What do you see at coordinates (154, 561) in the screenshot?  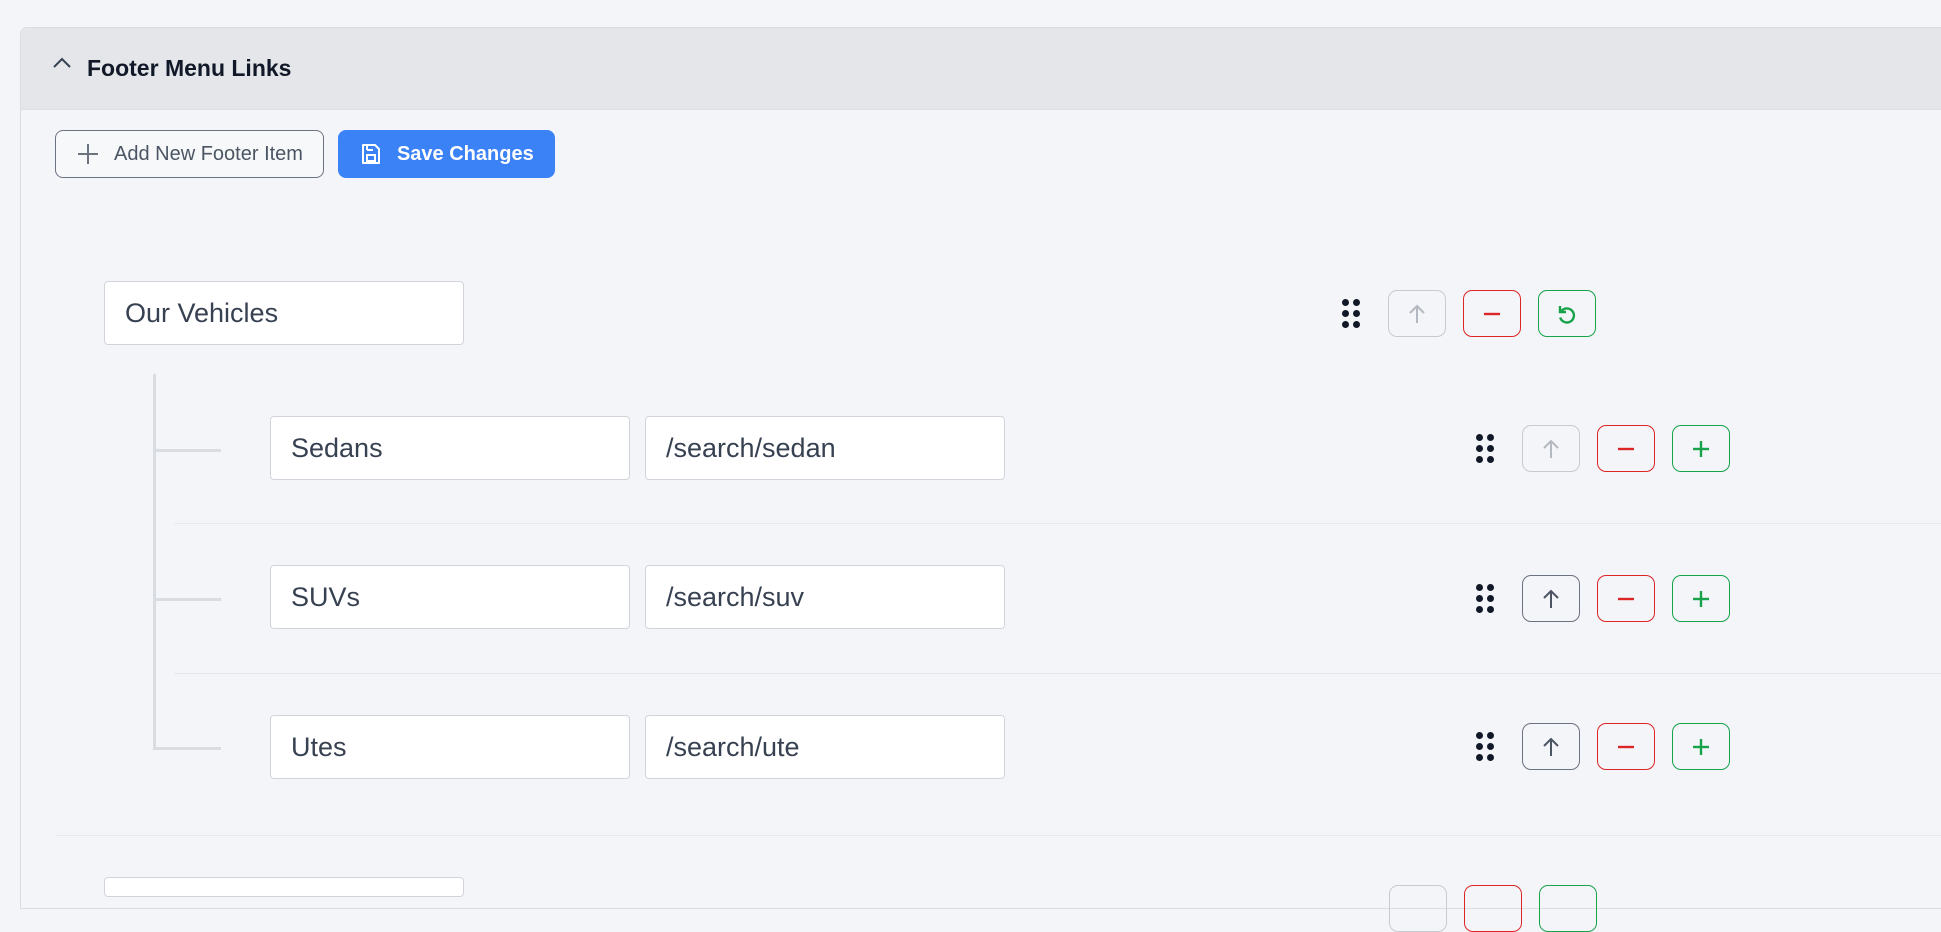 I see `tree-connector` at bounding box center [154, 561].